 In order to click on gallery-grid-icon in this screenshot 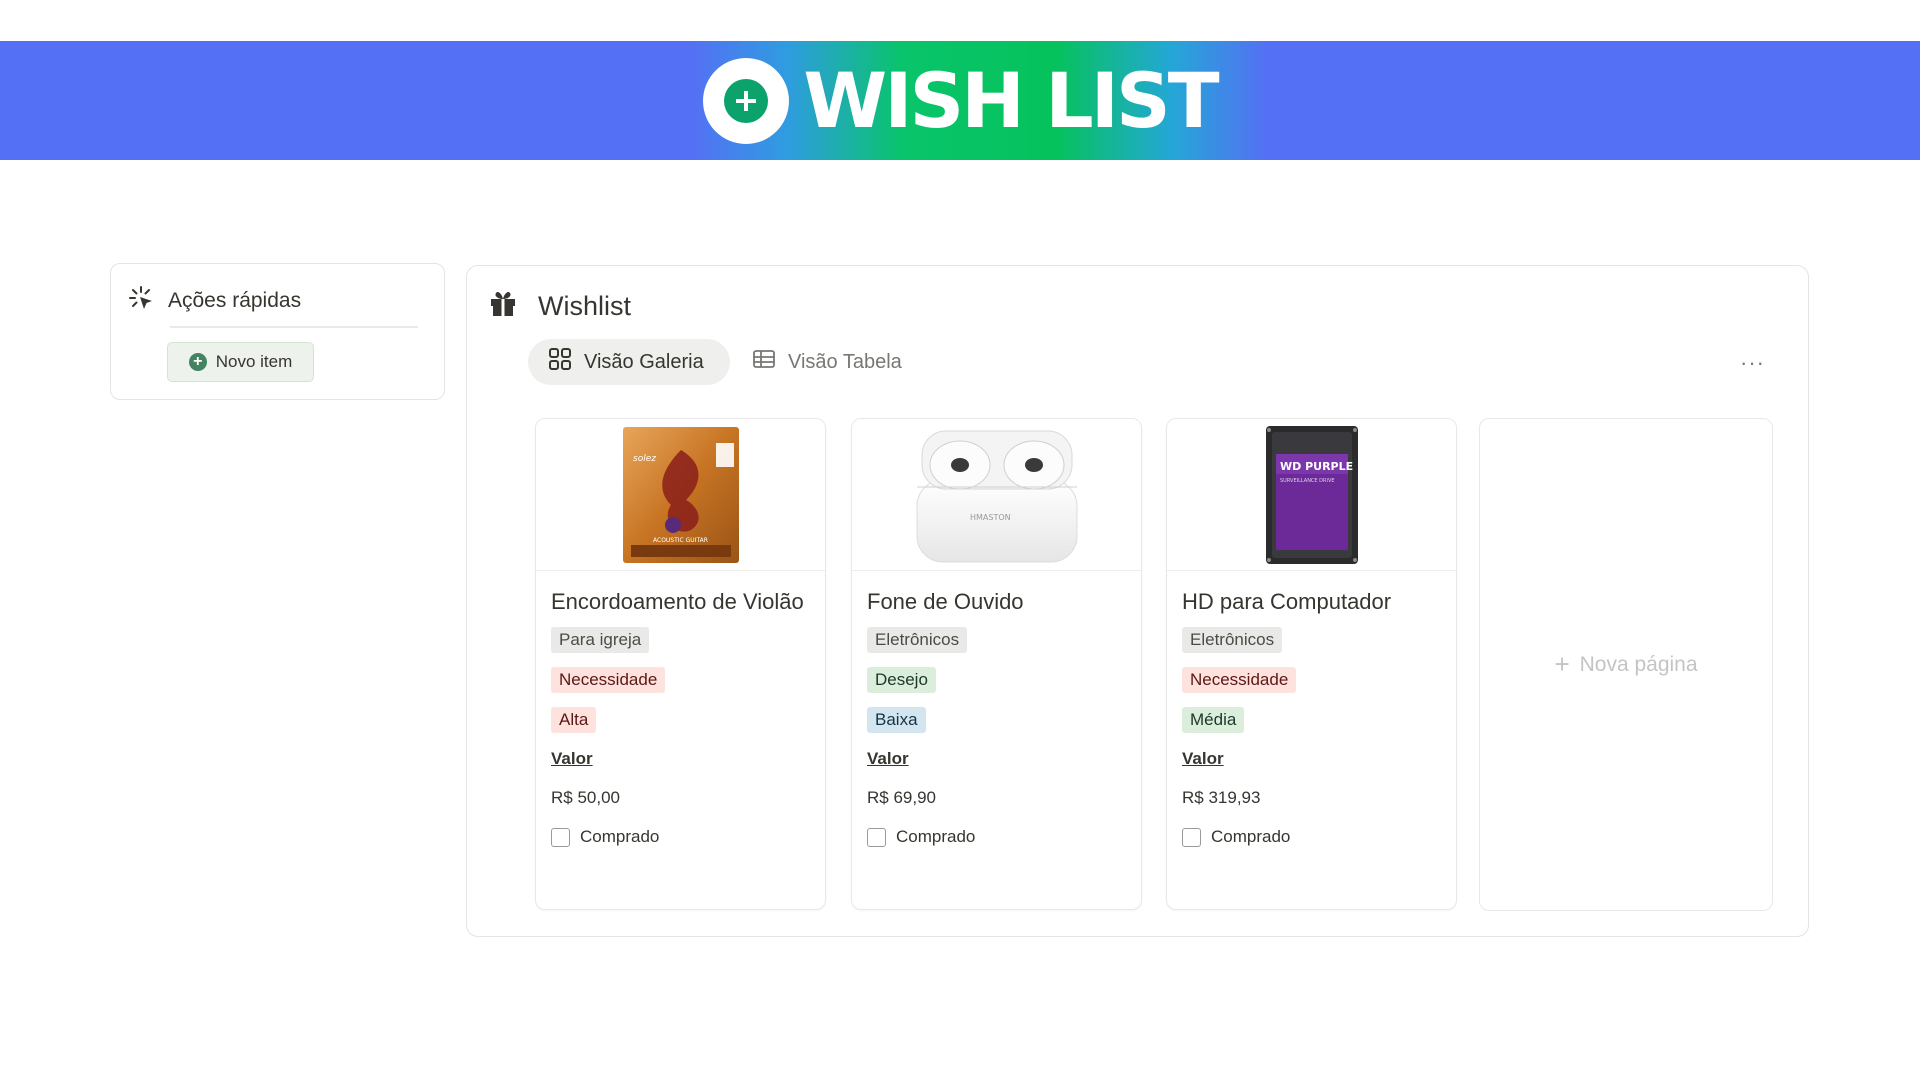, I will do `click(560, 362)`.